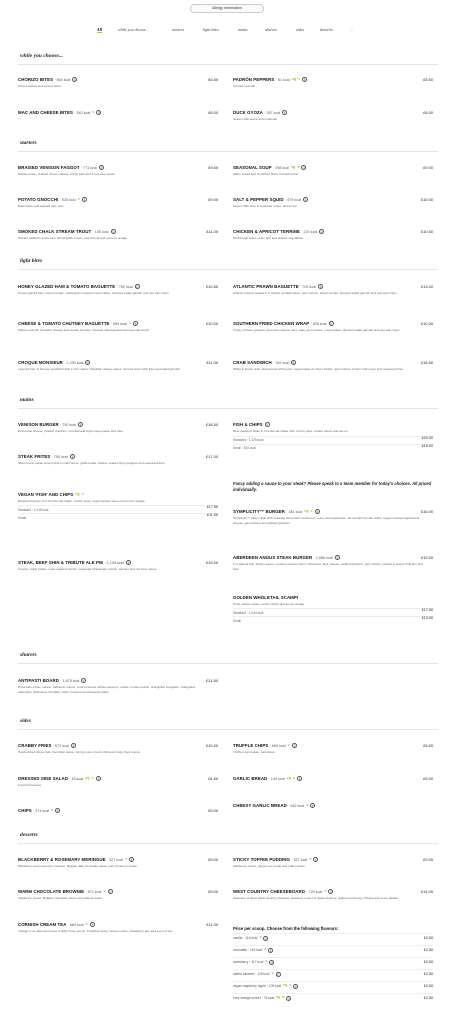 This screenshot has height=1024, width=454. Describe the element at coordinates (118, 811) in the screenshot. I see `menu-item-chips: CHIPS · 374 kcal v i £5.00` at that location.